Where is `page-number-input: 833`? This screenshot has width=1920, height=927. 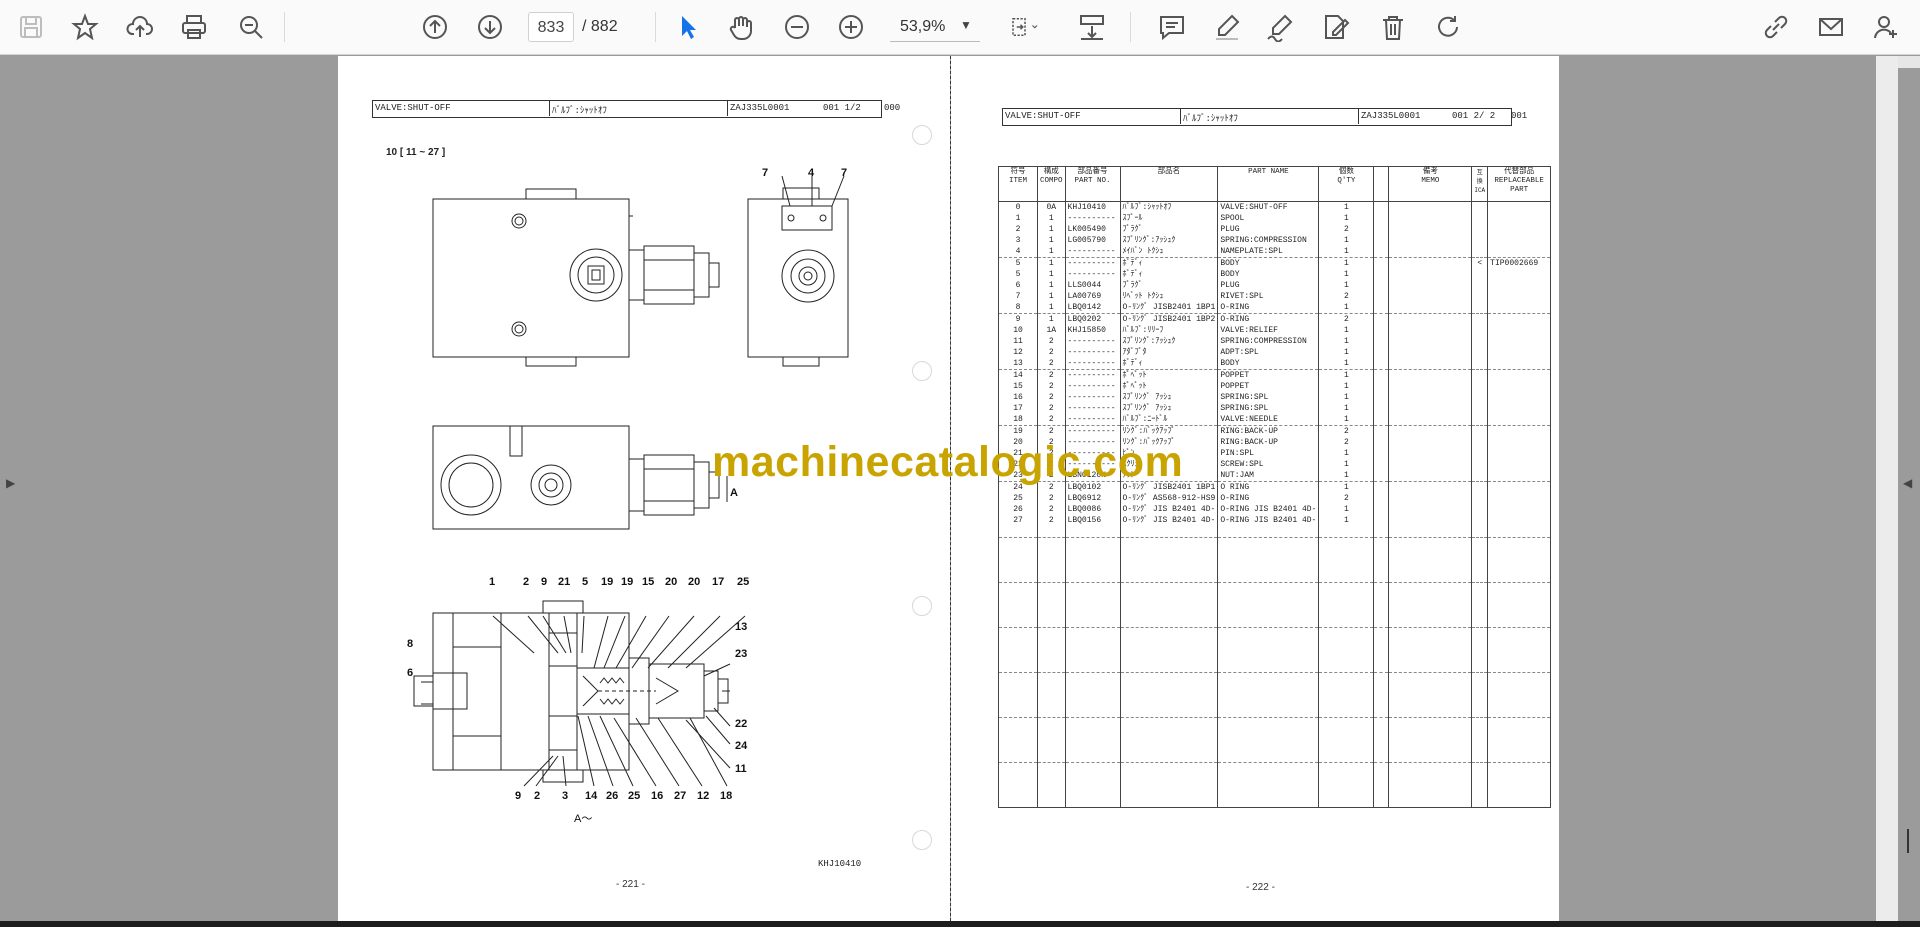
page-number-input: 833 is located at coordinates (551, 27).